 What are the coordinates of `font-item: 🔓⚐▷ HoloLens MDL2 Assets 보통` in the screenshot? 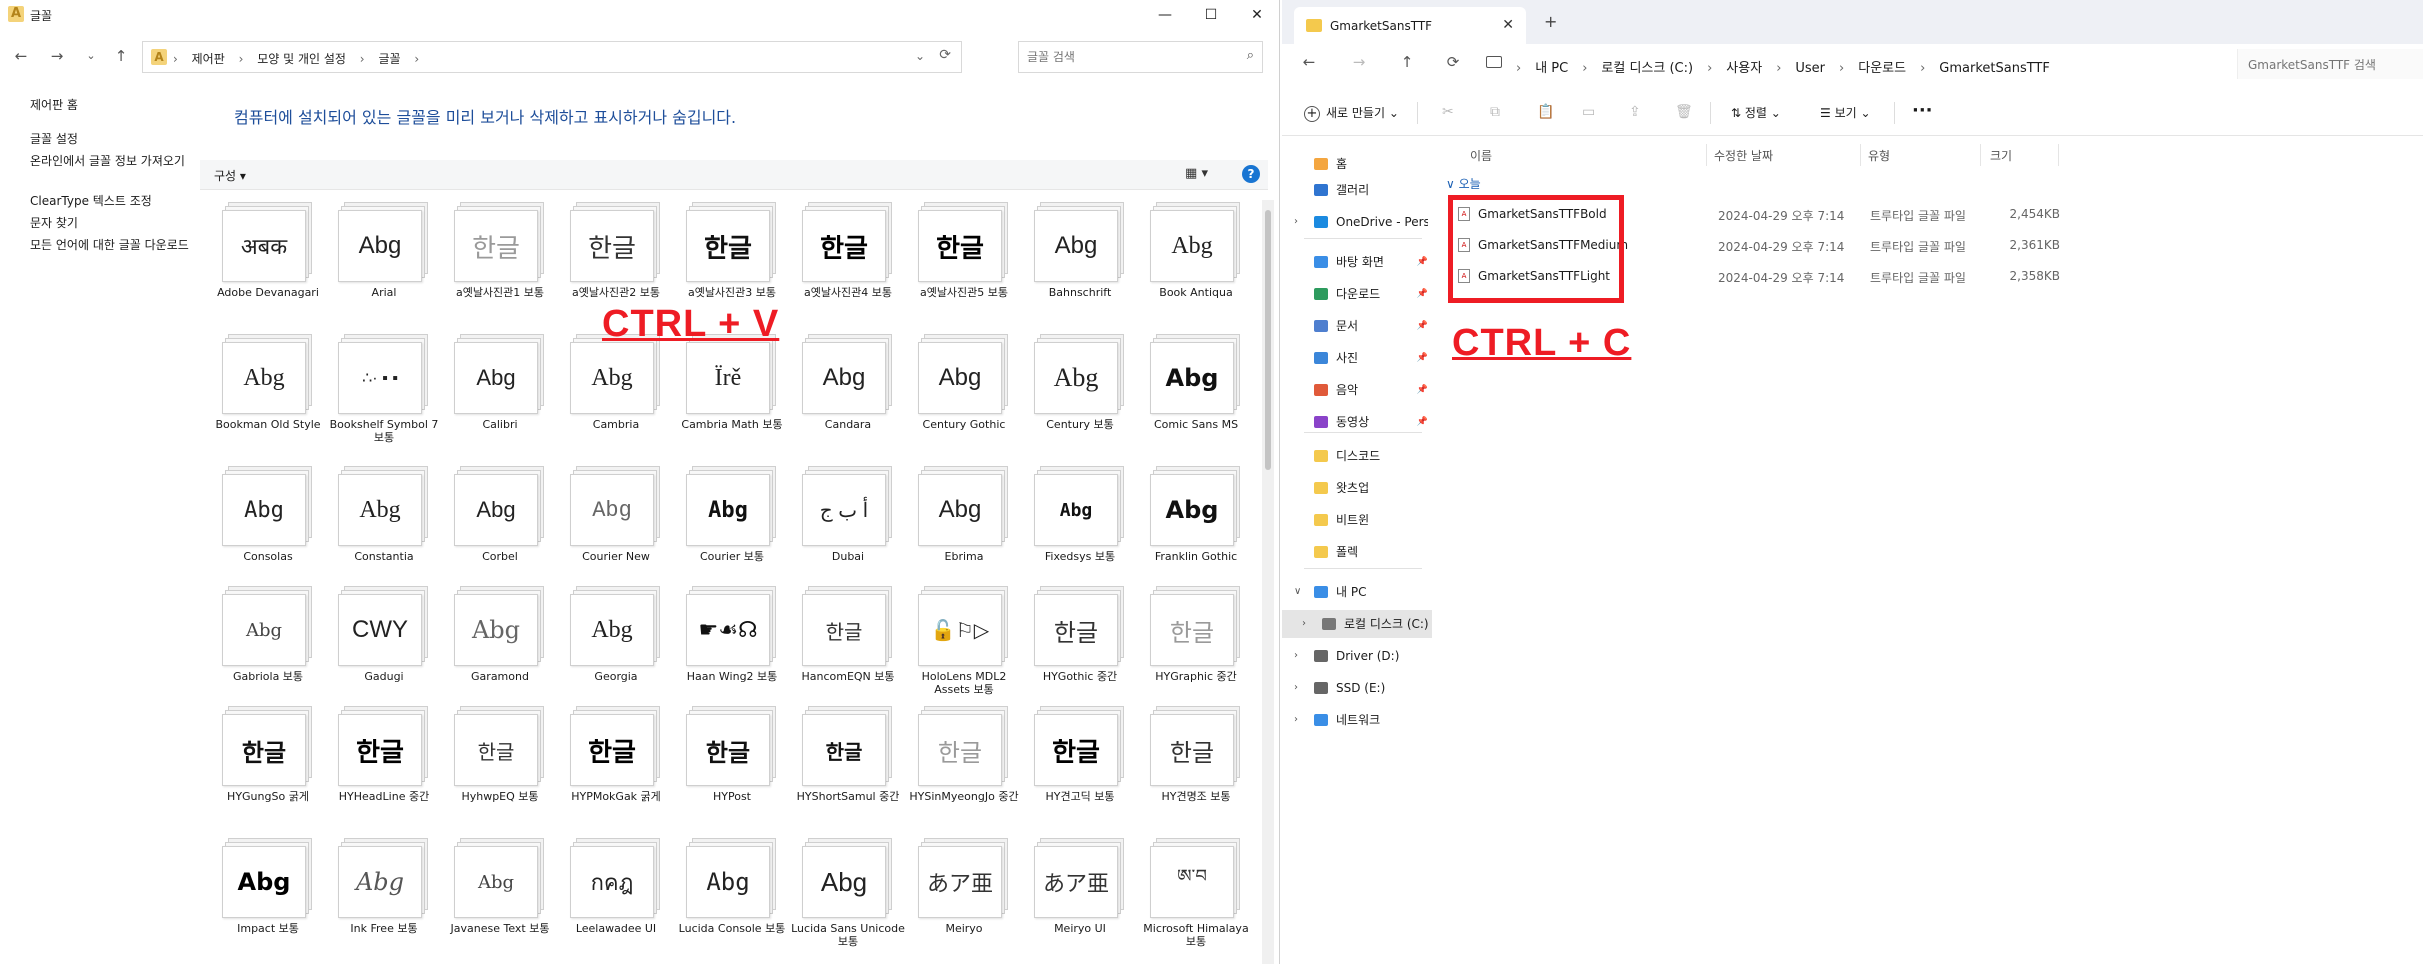 It's located at (964, 647).